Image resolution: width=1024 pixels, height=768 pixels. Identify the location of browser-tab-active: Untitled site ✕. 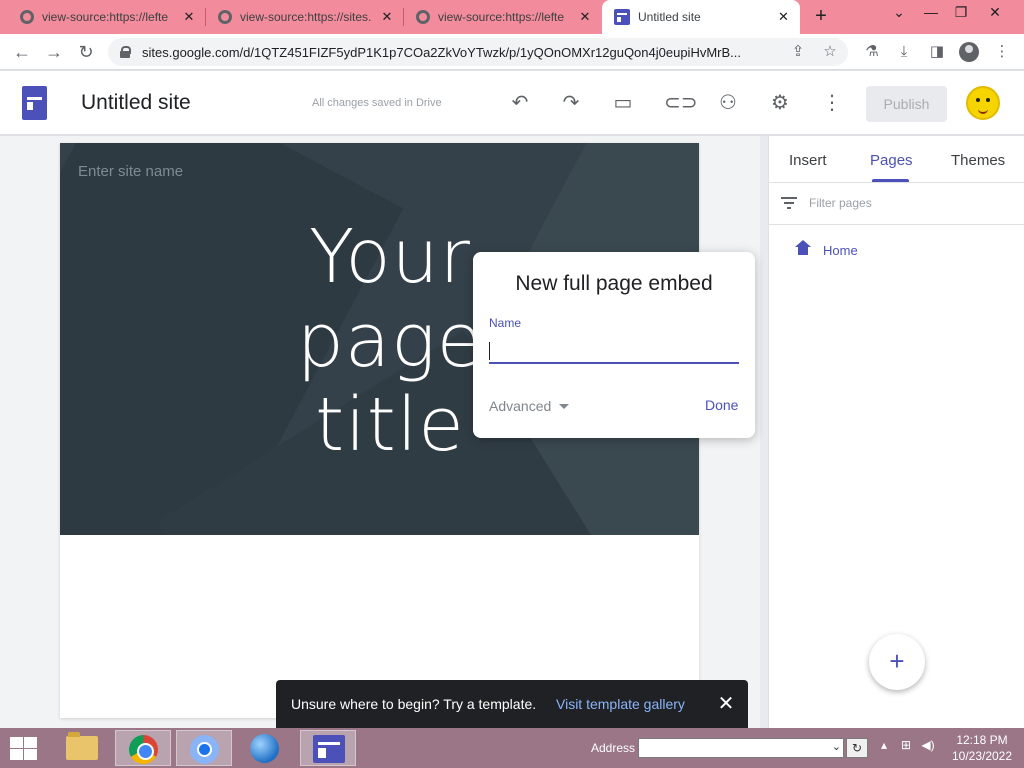
(701, 17).